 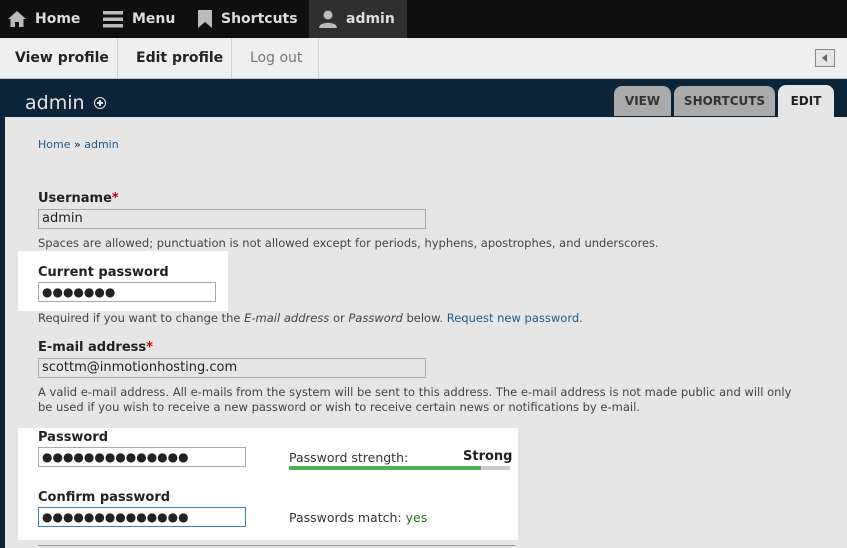 What do you see at coordinates (100, 103) in the screenshot?
I see `add-shortcut-icon` at bounding box center [100, 103].